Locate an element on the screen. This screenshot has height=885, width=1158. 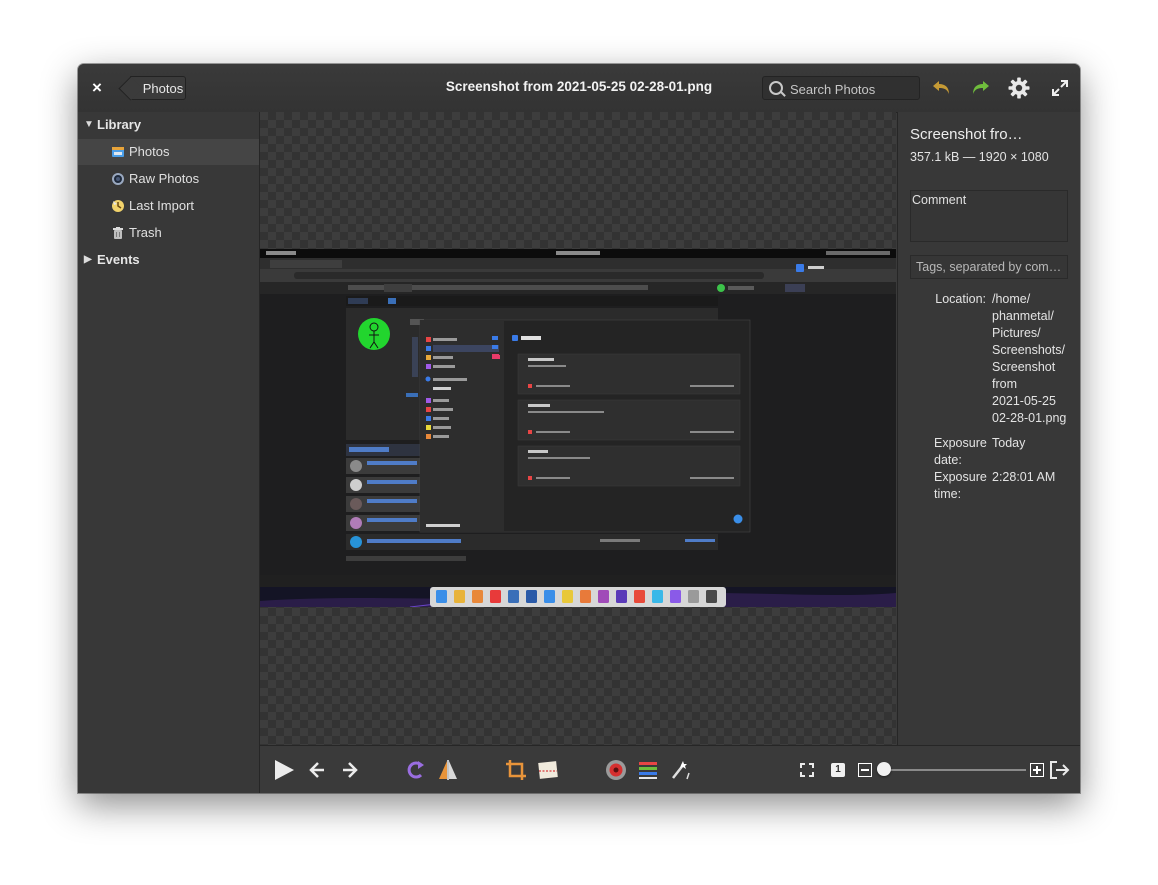
play-icon is located at coordinates (284, 770).